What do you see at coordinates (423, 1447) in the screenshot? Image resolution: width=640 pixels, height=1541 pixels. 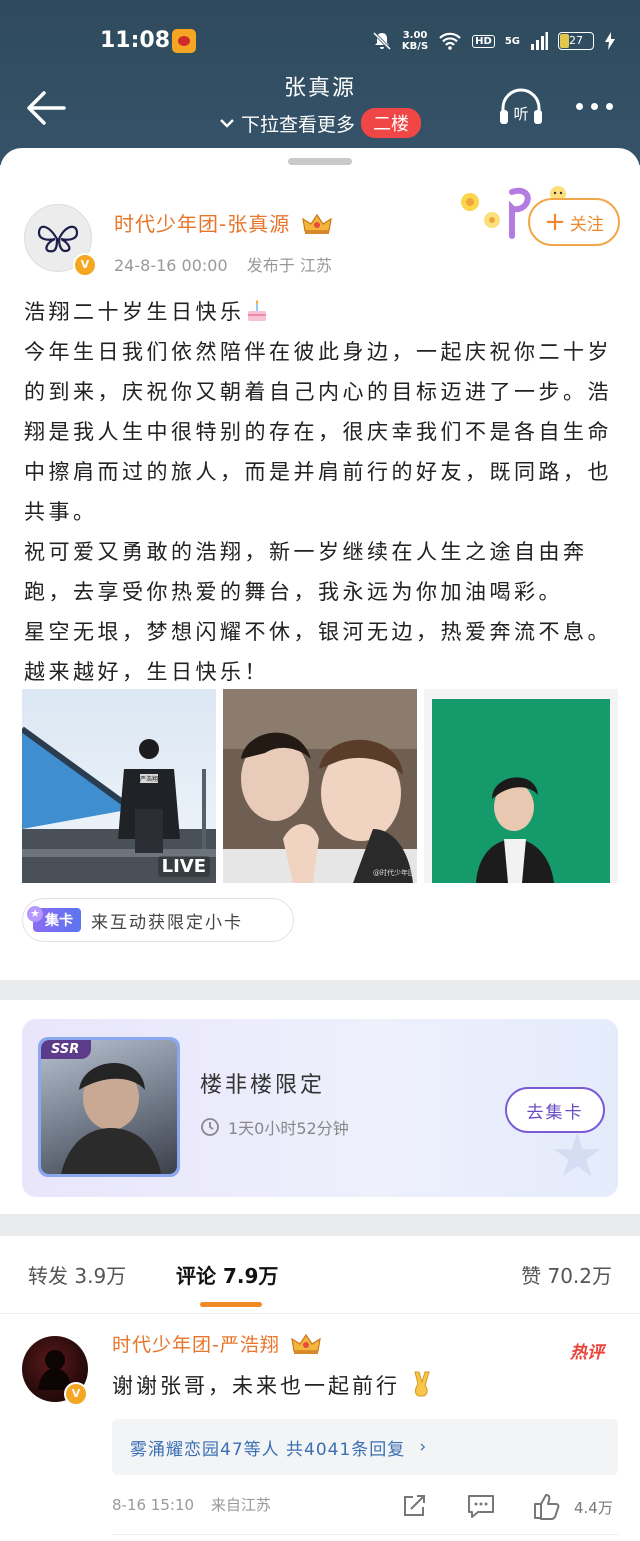 I see `chevron-right-icon: ›` at bounding box center [423, 1447].